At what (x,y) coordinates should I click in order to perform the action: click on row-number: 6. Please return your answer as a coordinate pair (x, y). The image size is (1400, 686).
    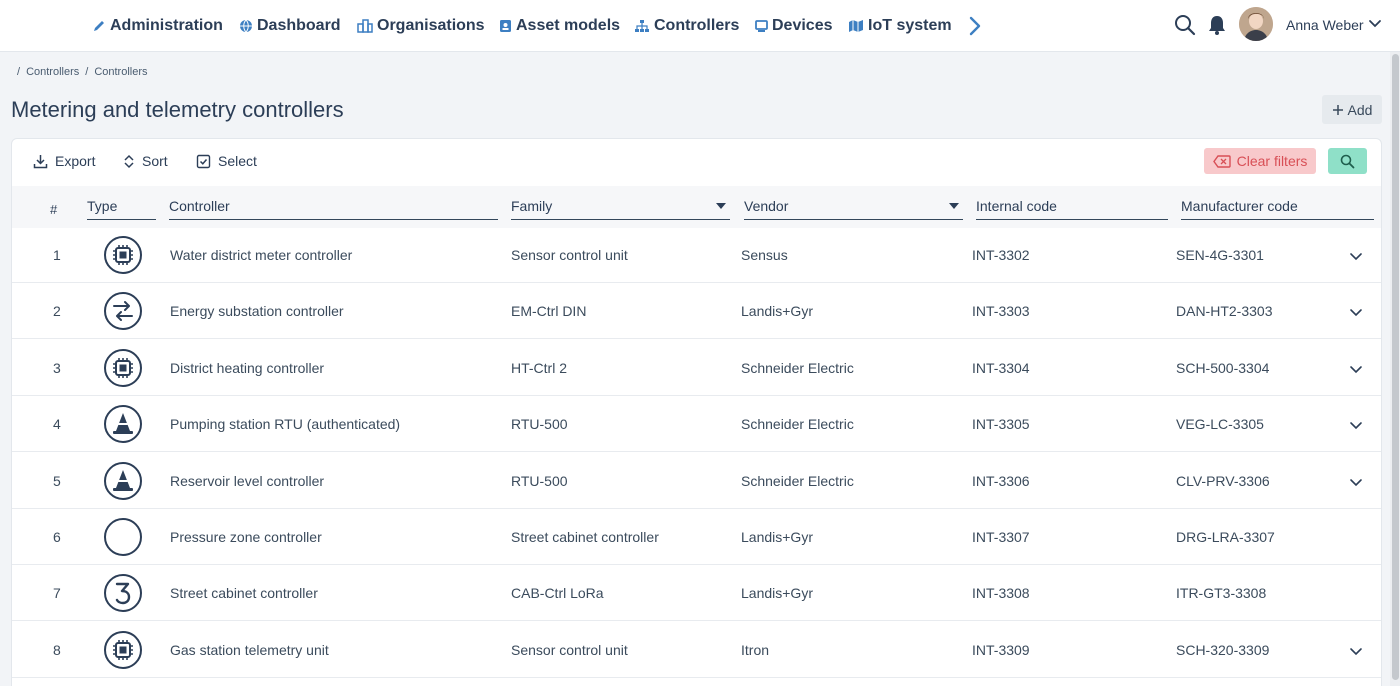
    Looking at the image, I should click on (57, 537).